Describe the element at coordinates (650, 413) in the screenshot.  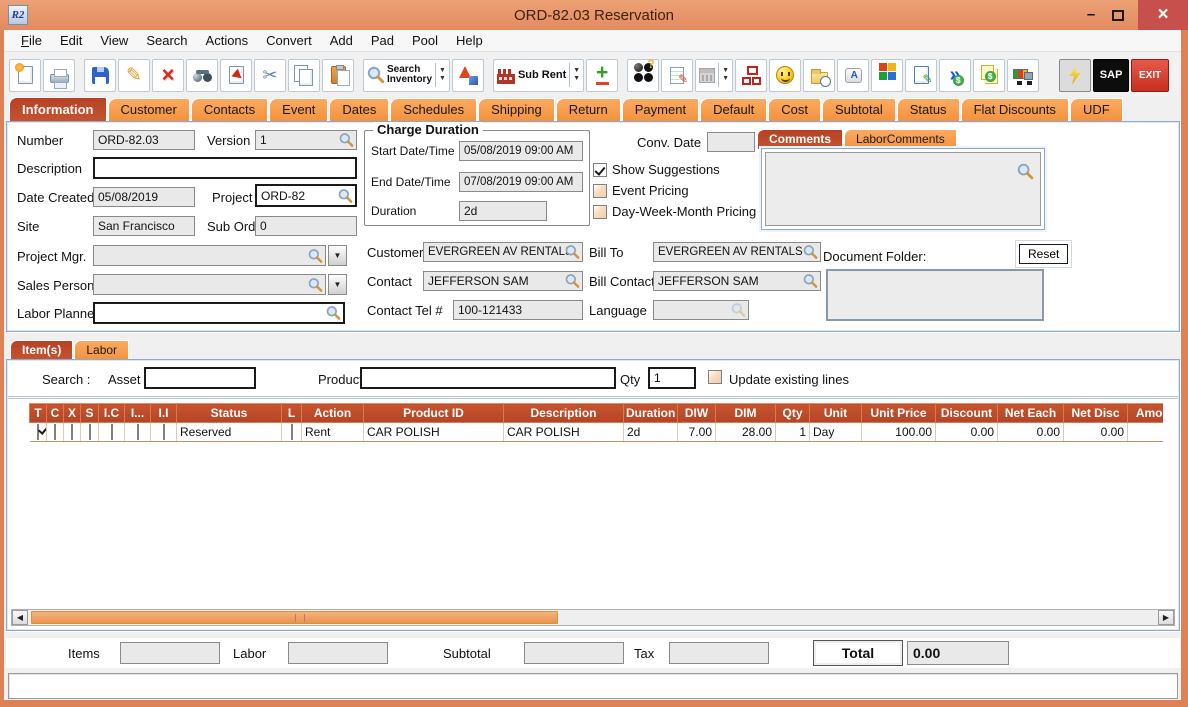
I see `col-duration: Duration` at that location.